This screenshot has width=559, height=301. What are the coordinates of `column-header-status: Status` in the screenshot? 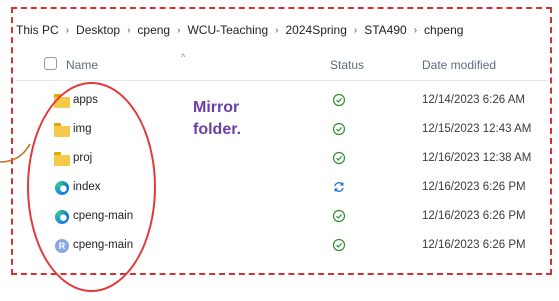 It's located at (347, 65).